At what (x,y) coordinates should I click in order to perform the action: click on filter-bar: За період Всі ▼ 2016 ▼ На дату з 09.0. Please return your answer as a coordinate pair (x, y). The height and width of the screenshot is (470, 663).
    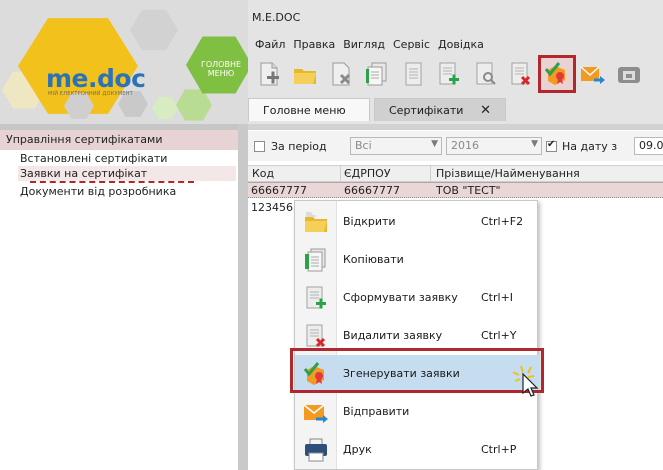
    Looking at the image, I should click on (455, 146).